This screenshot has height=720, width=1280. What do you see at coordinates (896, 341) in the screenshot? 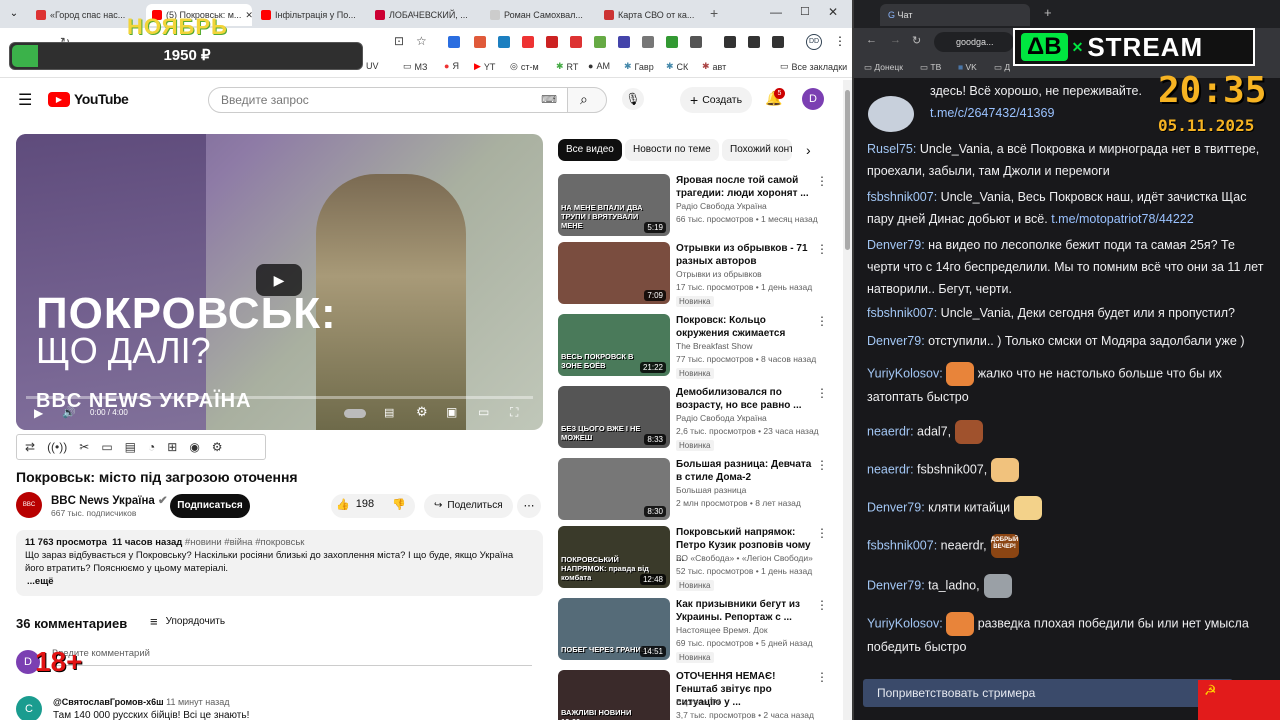
I see `chat-username: Denver79:` at bounding box center [896, 341].